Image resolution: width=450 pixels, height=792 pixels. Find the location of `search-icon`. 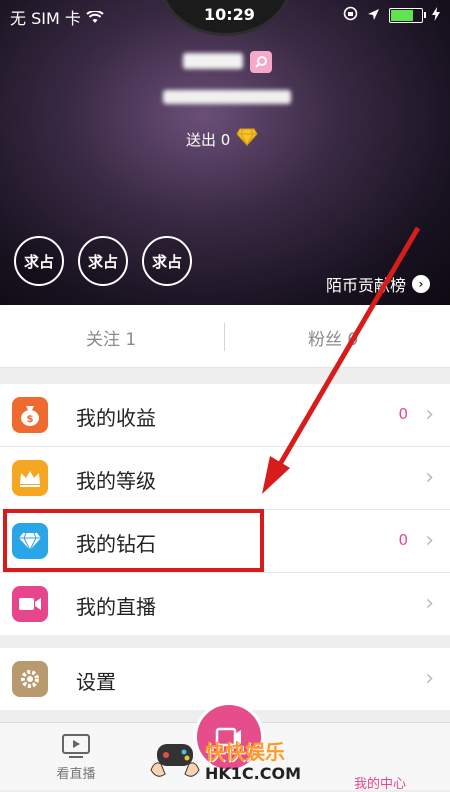

search-icon is located at coordinates (261, 62).